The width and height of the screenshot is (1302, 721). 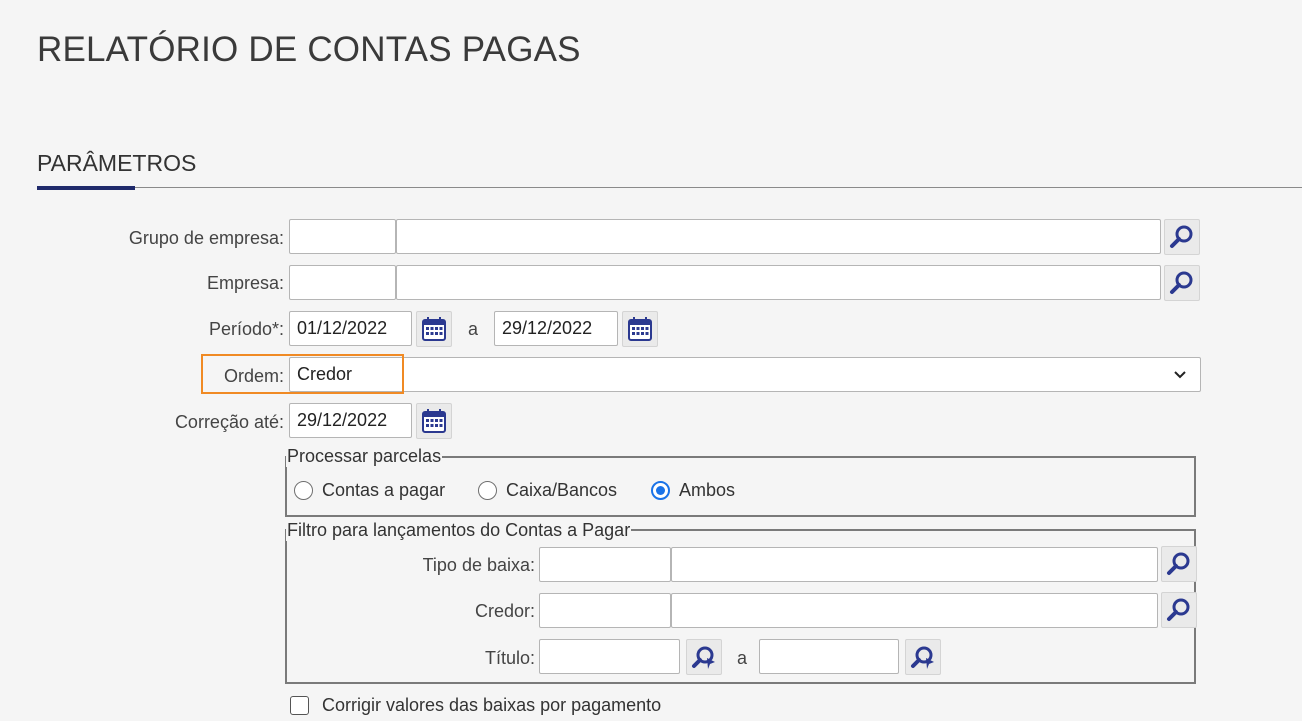 I want to click on section-title: PARÂMETROS, so click(x=117, y=163).